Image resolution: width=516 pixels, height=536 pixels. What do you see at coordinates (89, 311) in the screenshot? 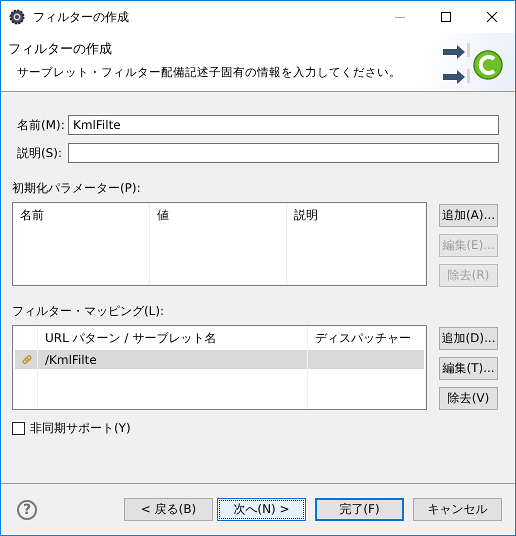
I see `section-label: フィルター・マッピング(L):` at bounding box center [89, 311].